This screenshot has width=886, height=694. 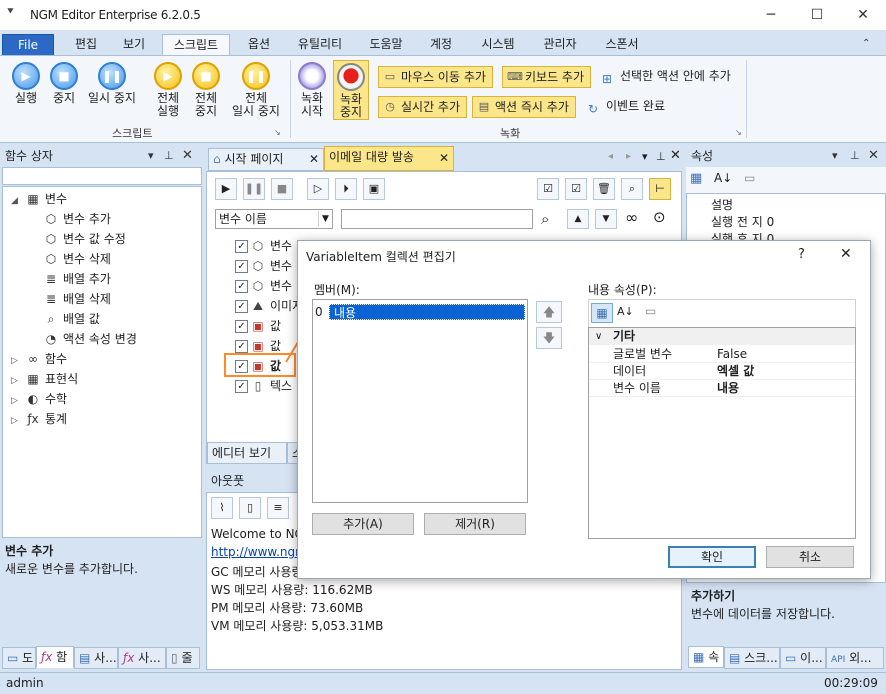 What do you see at coordinates (855, 156) in the screenshot?
I see `pin-icon: ⊥` at bounding box center [855, 156].